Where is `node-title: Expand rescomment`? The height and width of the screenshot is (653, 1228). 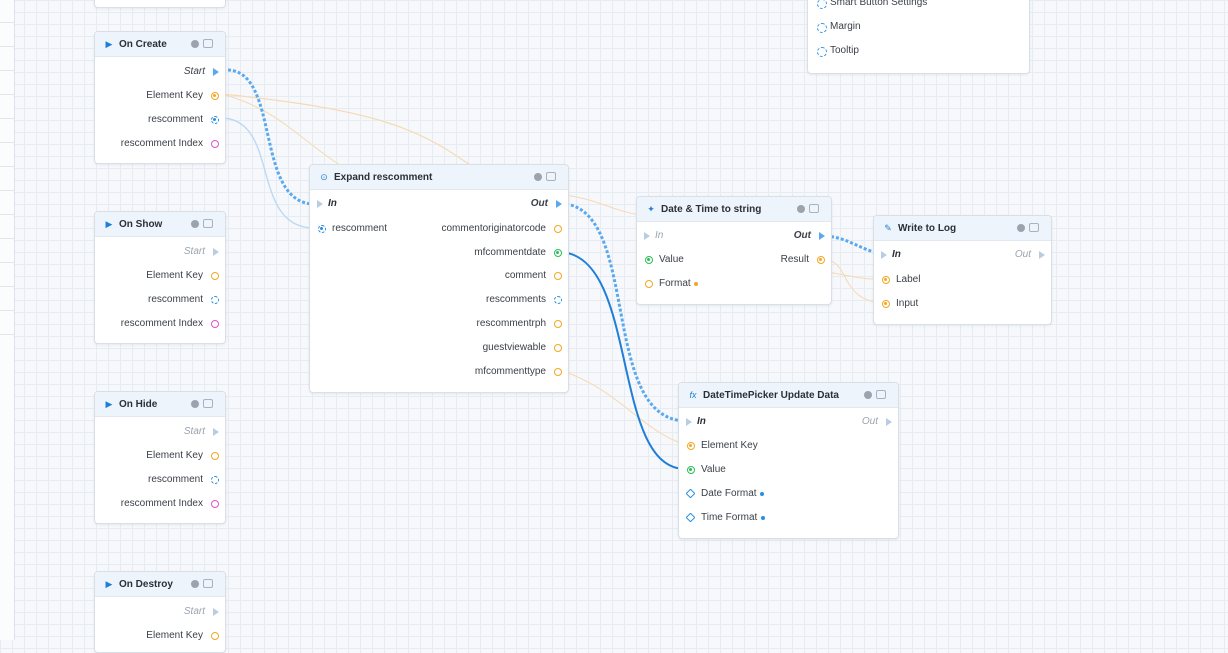
node-title: Expand rescomment is located at coordinates (383, 177).